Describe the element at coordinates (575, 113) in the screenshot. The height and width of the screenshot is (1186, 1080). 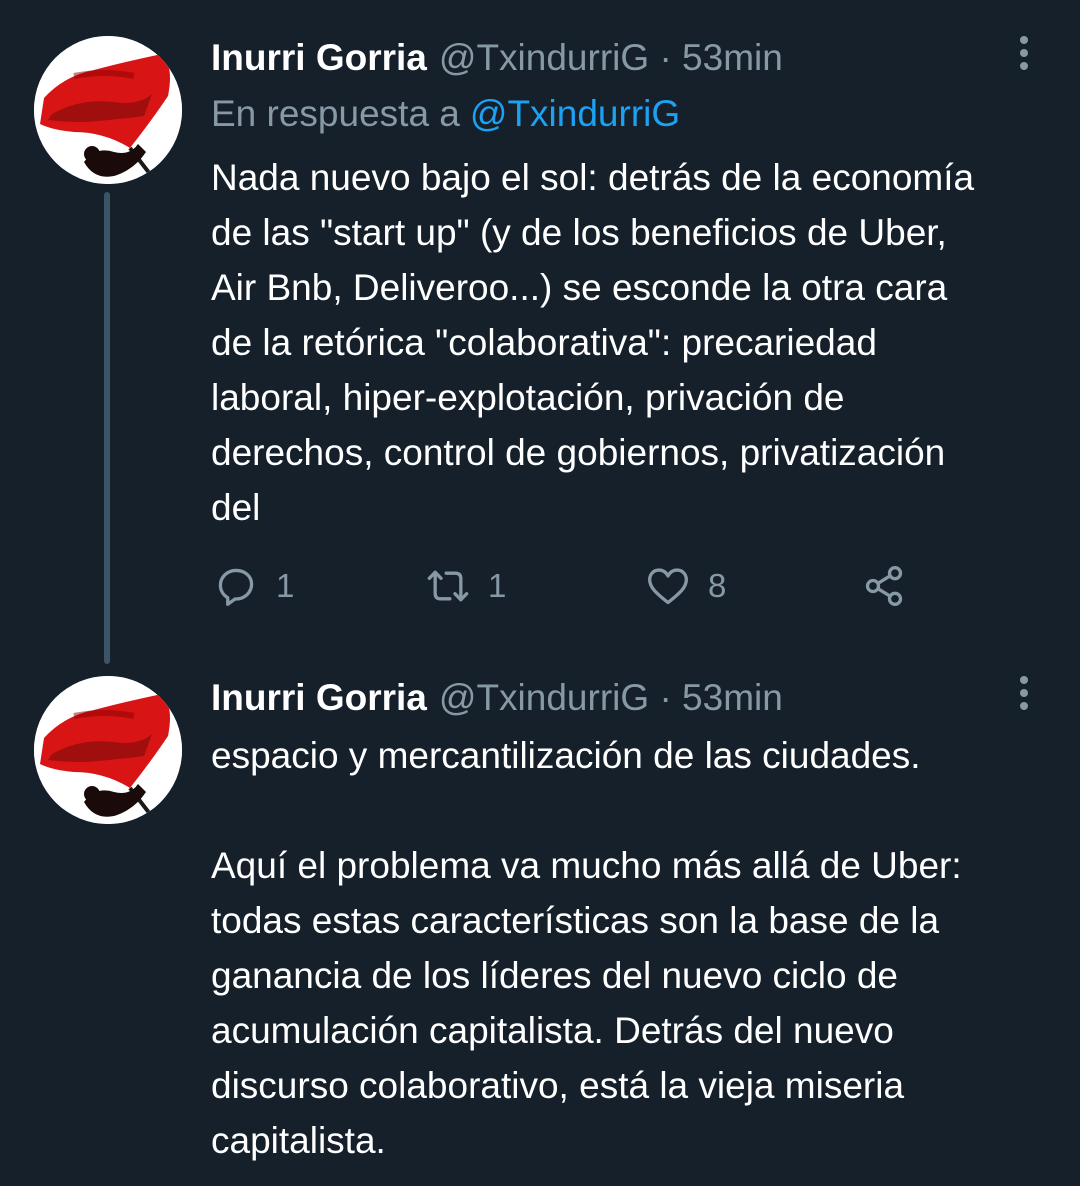
I see `reply-handle-link: @TxindurriG` at that location.